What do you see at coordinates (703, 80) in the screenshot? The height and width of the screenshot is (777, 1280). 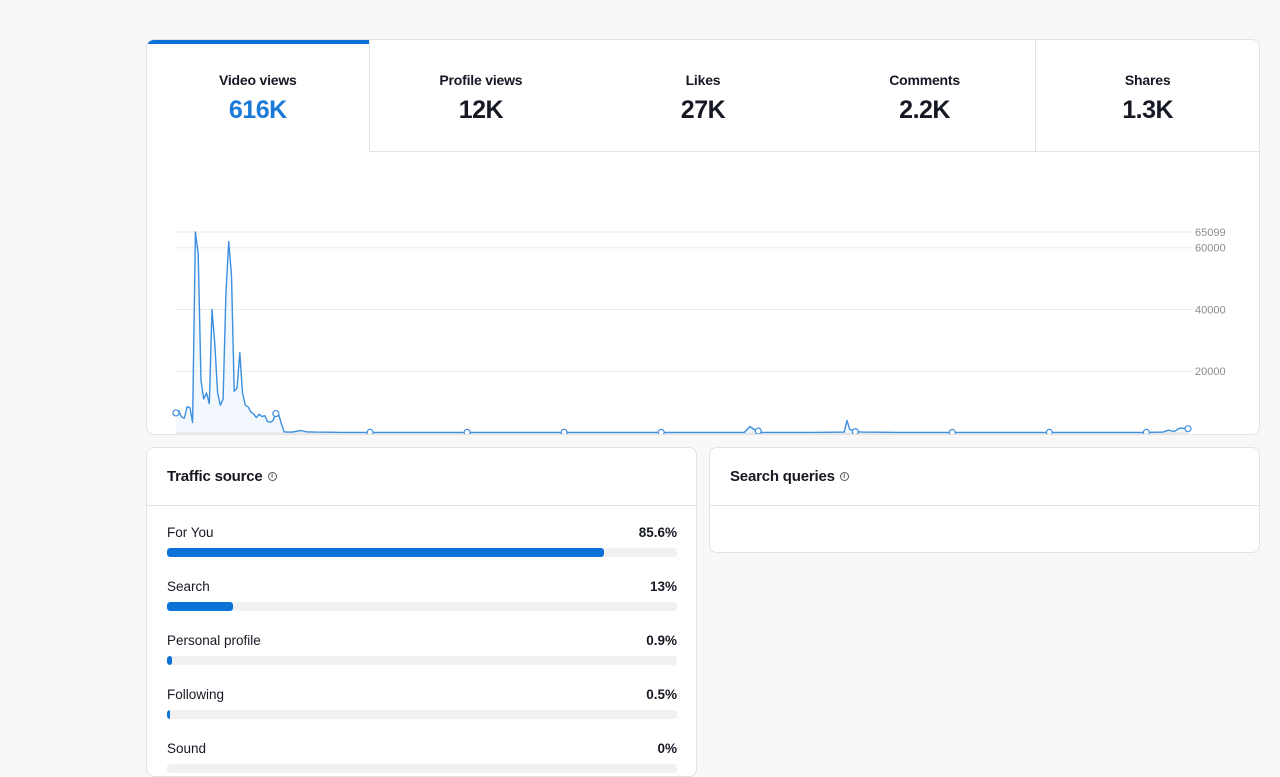 I see `tab-label: Likes` at bounding box center [703, 80].